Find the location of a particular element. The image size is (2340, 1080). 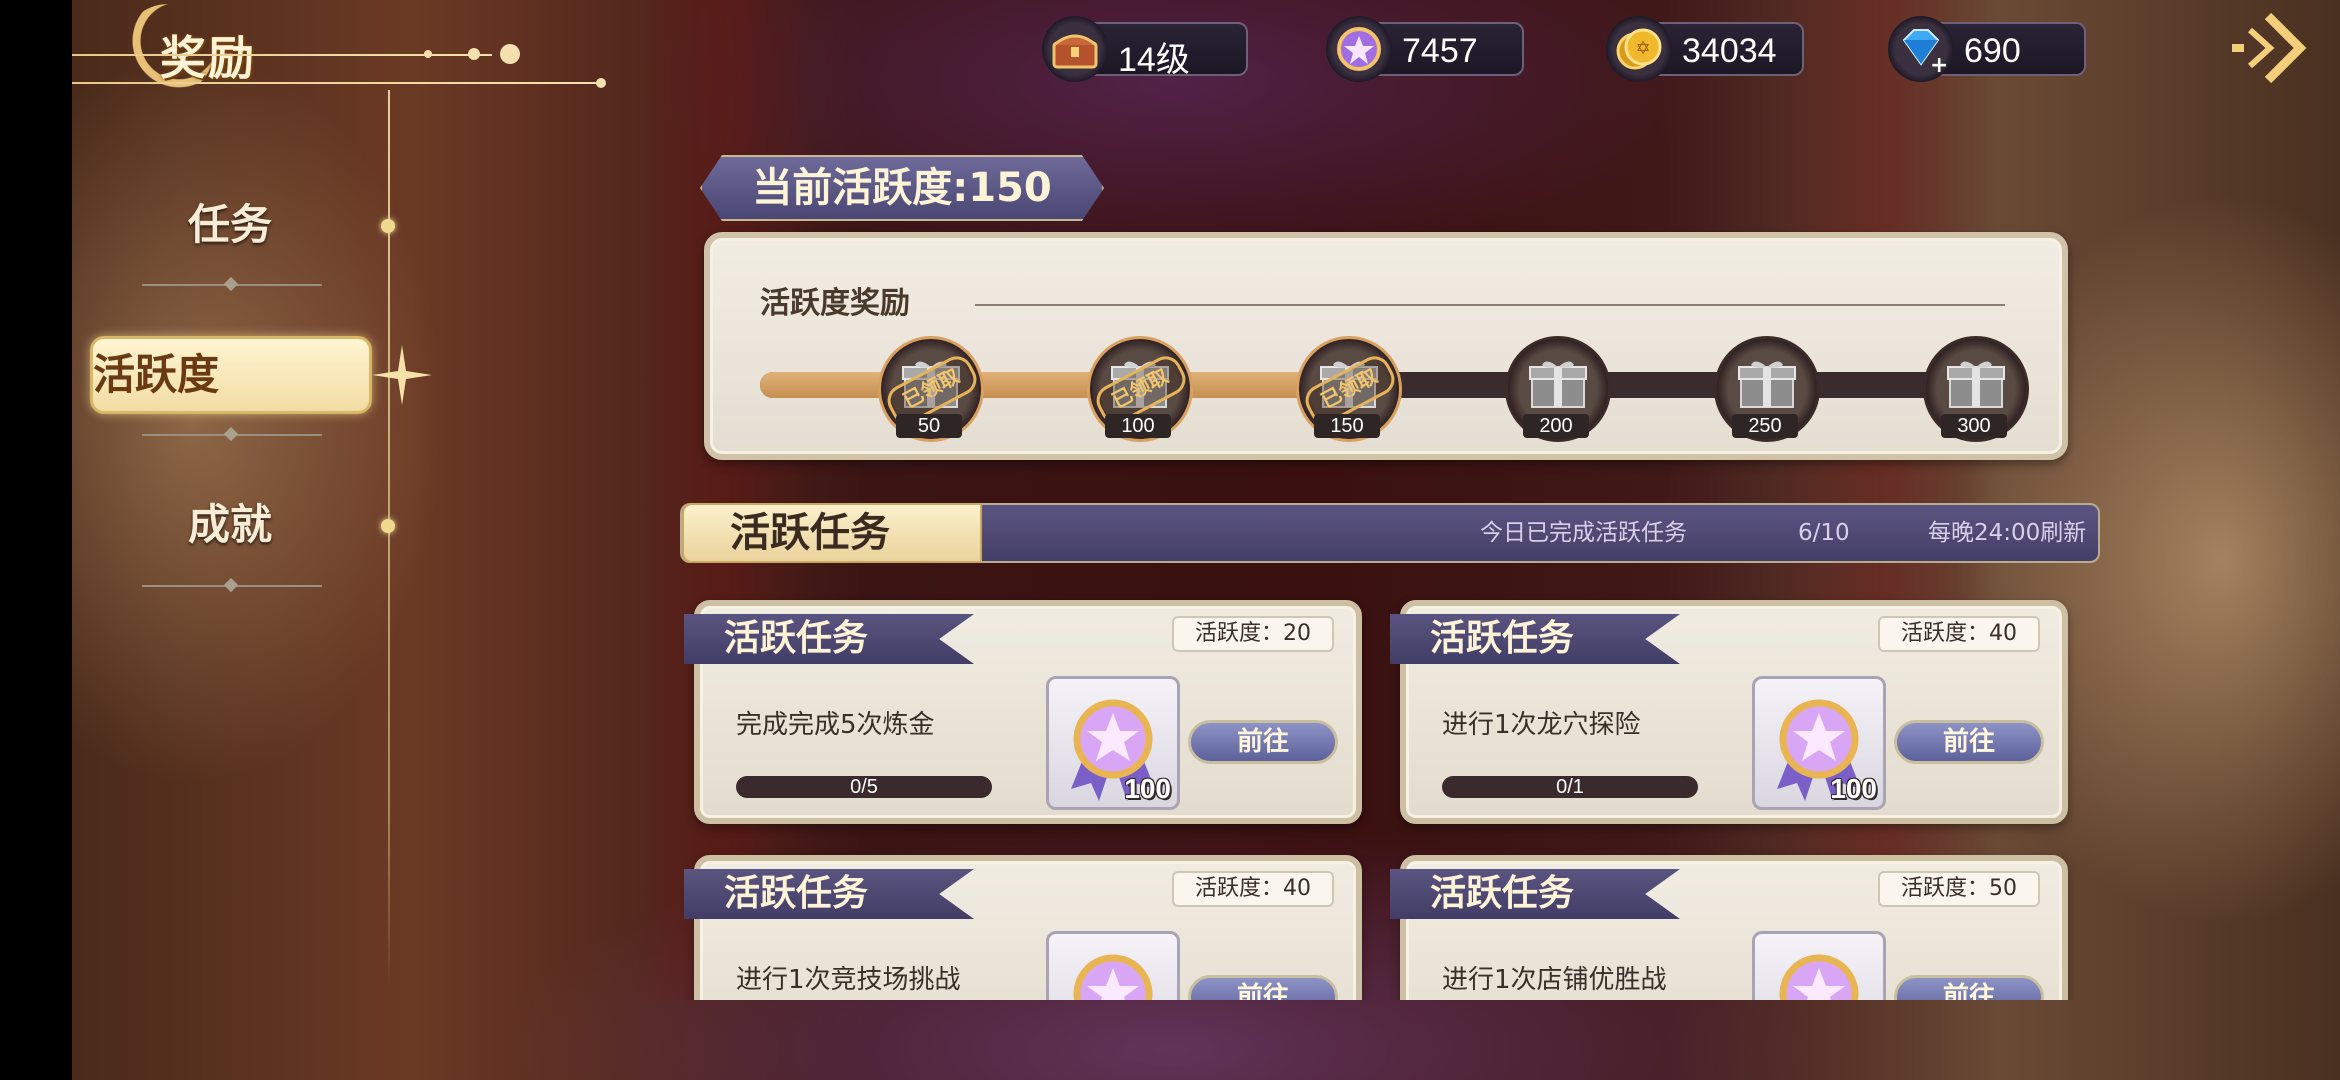

task-section-title: 活跃任务 is located at coordinates (810, 533).